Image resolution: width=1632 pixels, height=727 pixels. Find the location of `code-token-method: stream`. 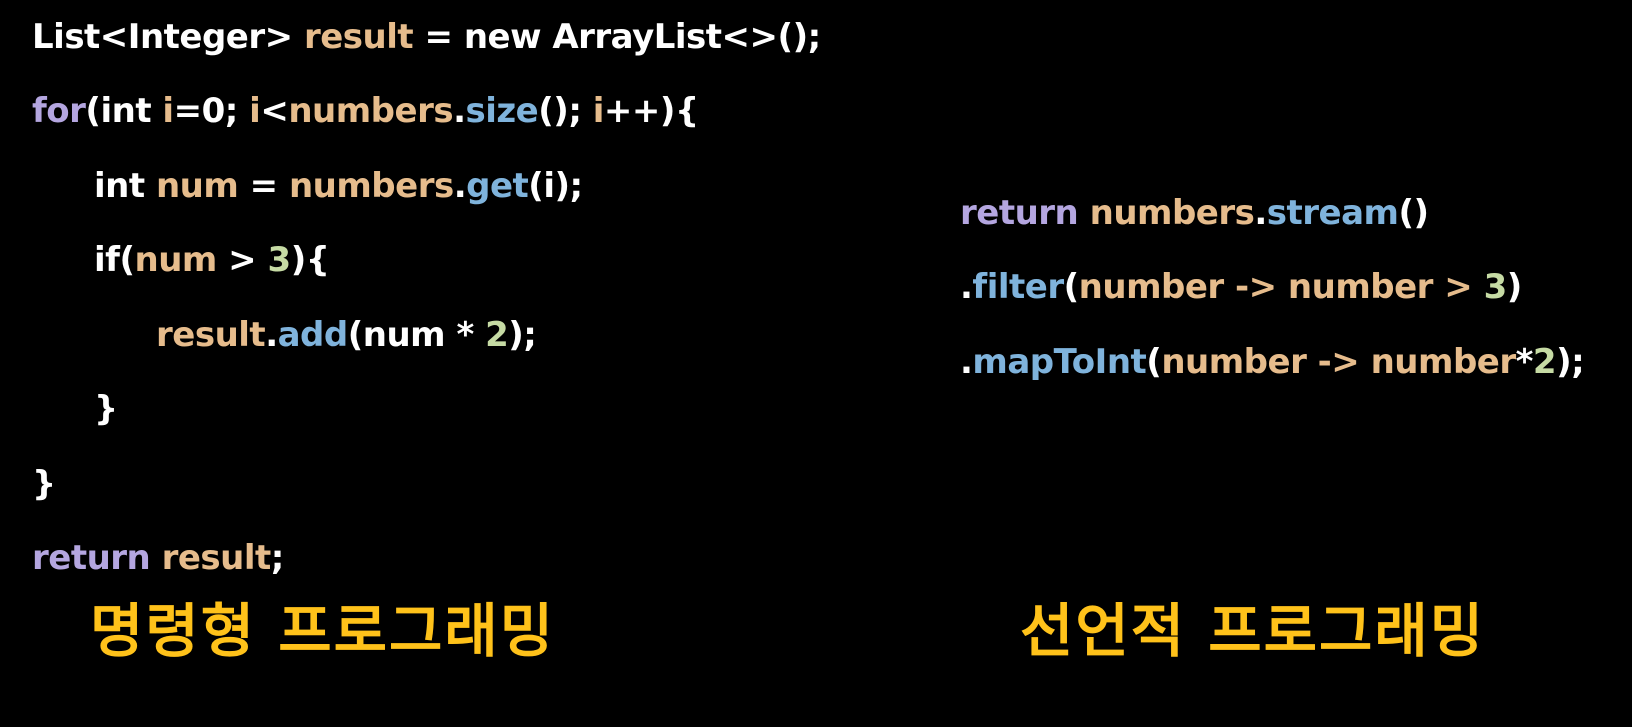

code-token-method: stream is located at coordinates (1332, 213).